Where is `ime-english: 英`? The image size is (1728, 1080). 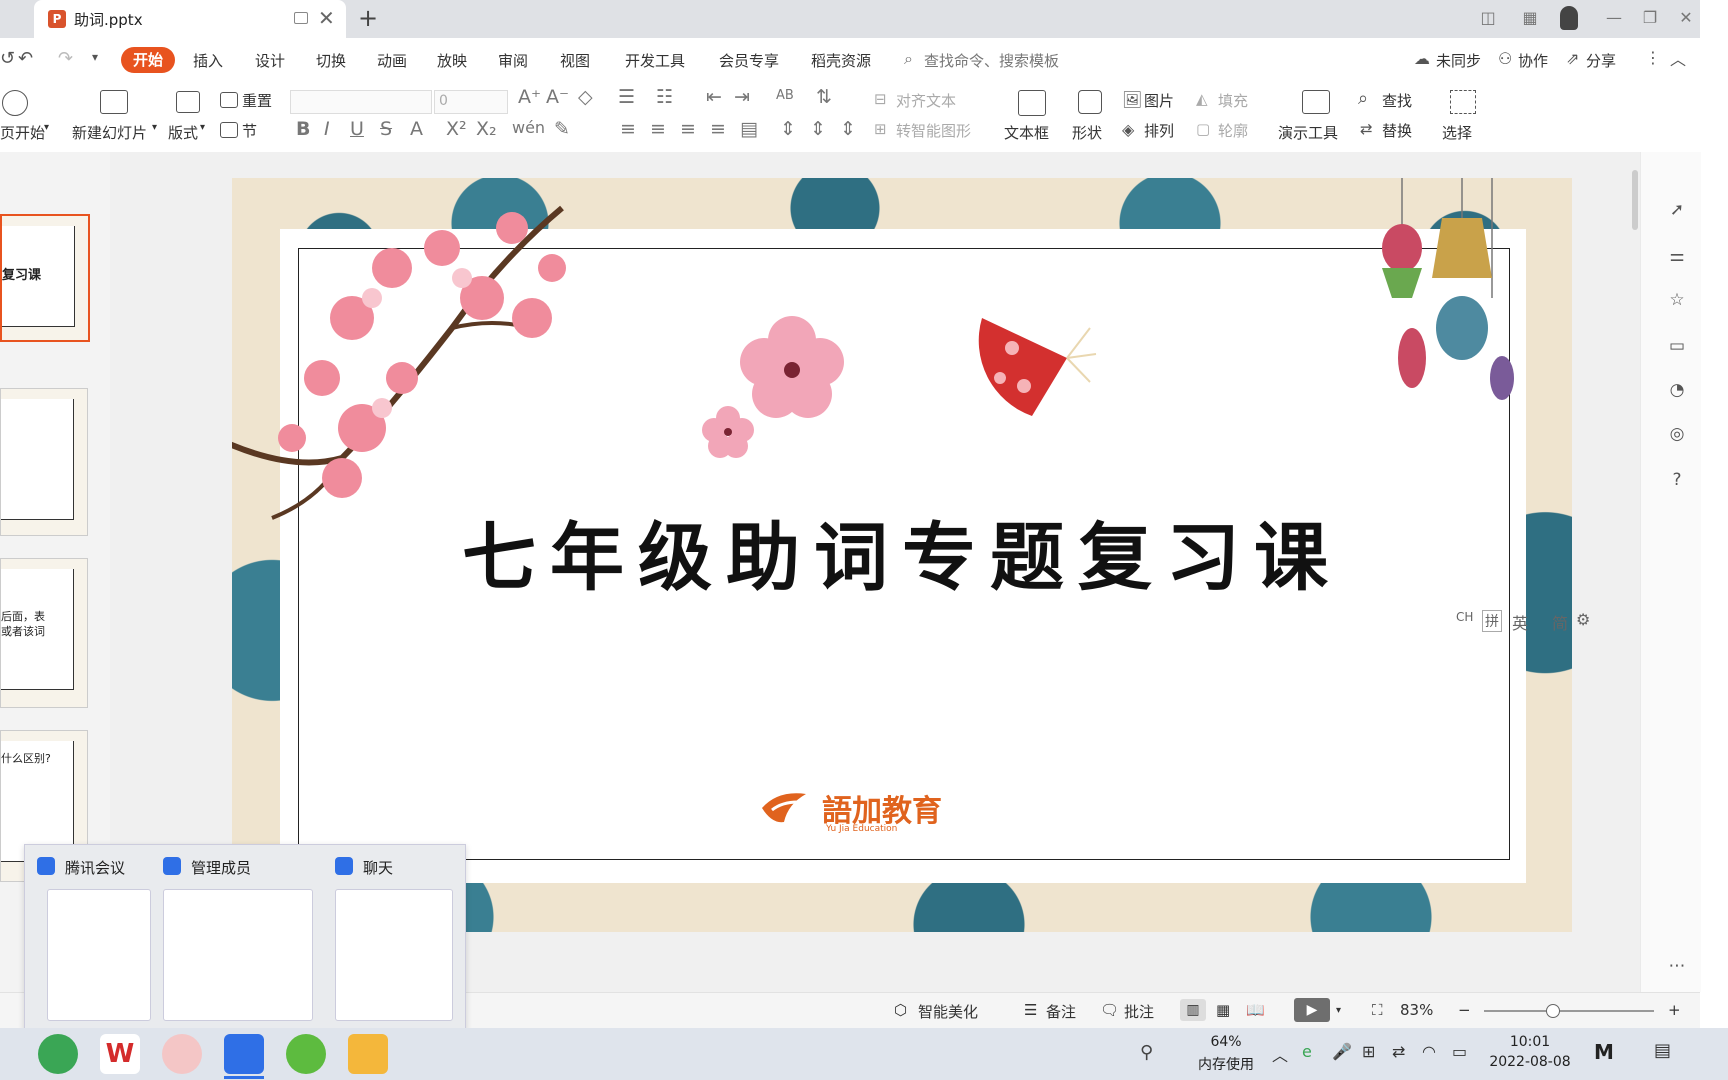
ime-english: 英 is located at coordinates (1520, 622).